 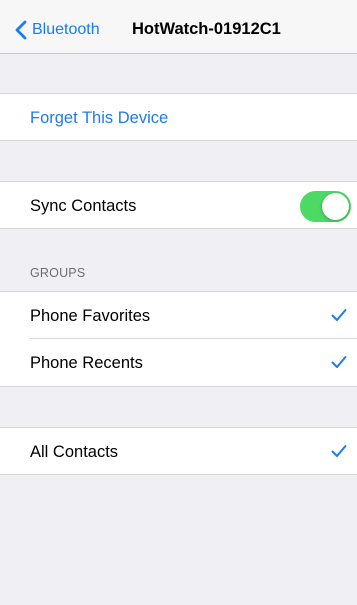 I want to click on navigation-bar: Bluetooth HotWatch-01912C1, so click(x=178, y=27).